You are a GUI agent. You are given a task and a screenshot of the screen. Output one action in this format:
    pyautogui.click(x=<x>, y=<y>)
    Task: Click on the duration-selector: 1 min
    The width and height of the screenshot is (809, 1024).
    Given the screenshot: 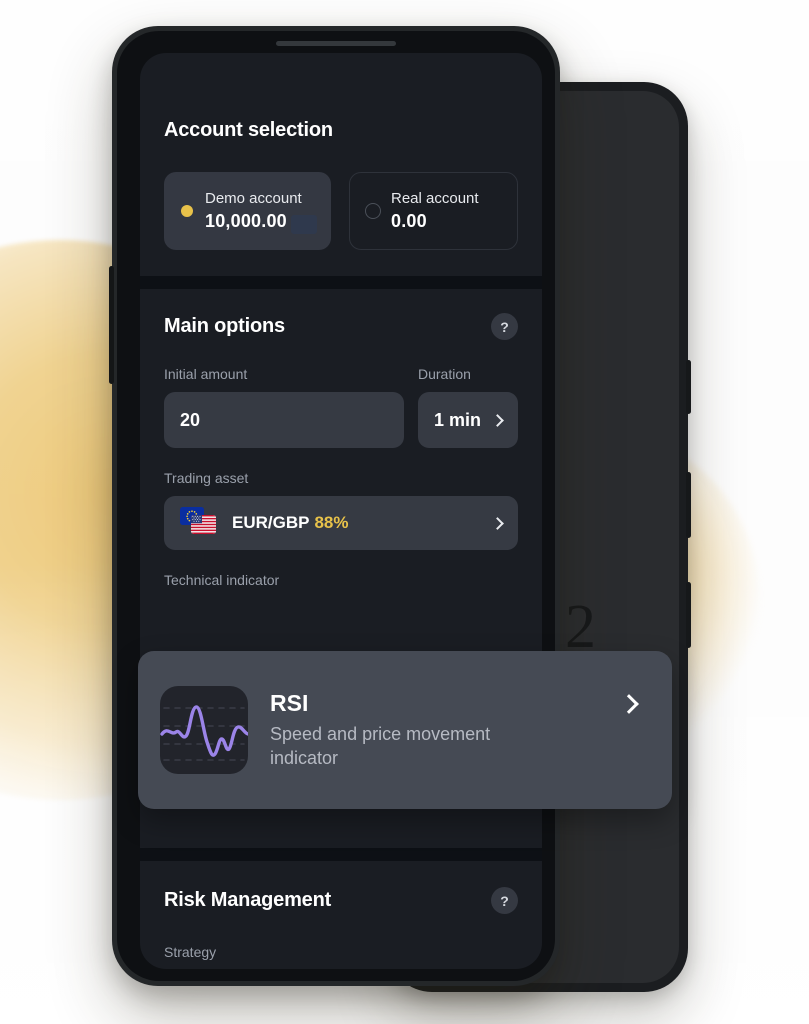 What is the action you would take?
    pyautogui.click(x=468, y=420)
    